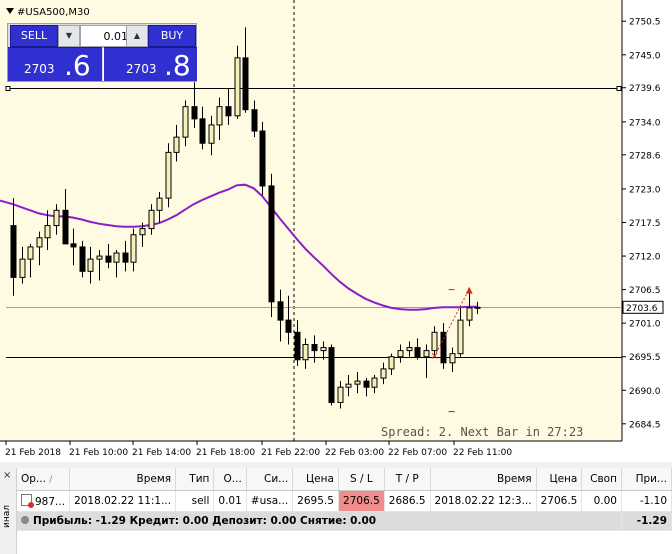  Describe the element at coordinates (290, 453) in the screenshot. I see `time-tick-label: 21 Feb 22:00` at that location.